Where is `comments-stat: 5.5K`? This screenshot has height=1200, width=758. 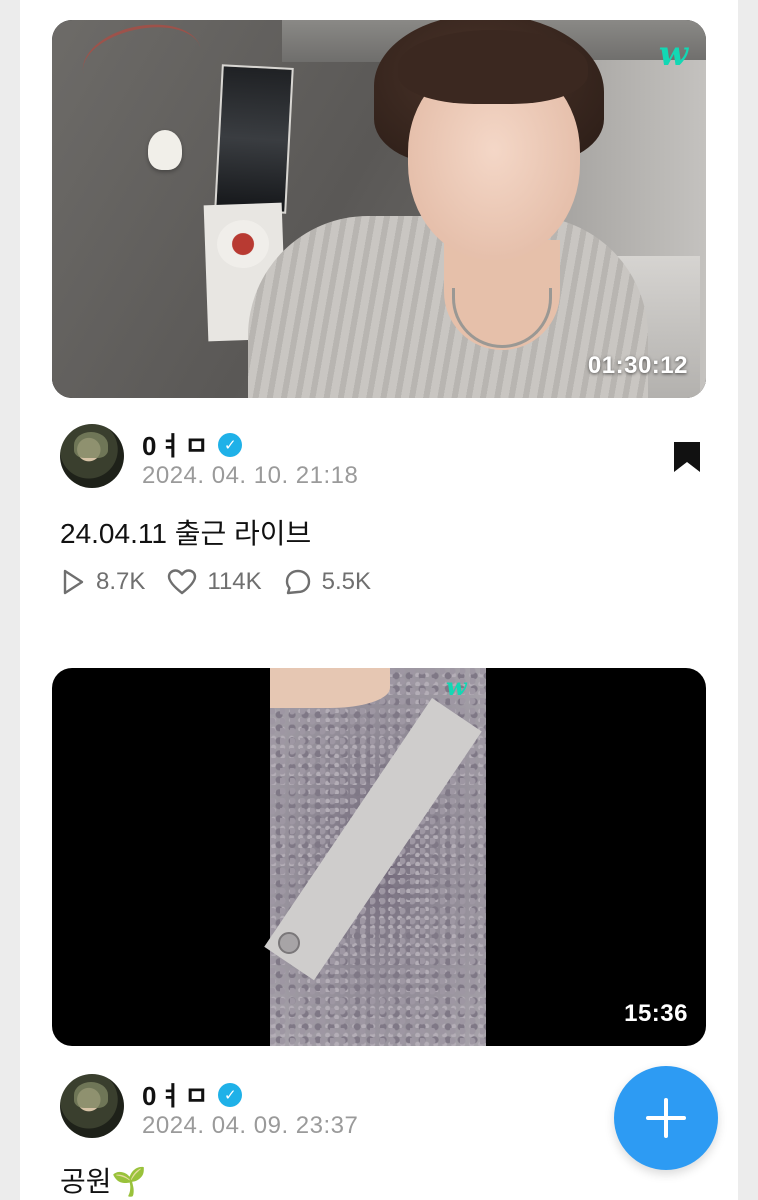
comments-stat: 5.5K is located at coordinates (327, 582).